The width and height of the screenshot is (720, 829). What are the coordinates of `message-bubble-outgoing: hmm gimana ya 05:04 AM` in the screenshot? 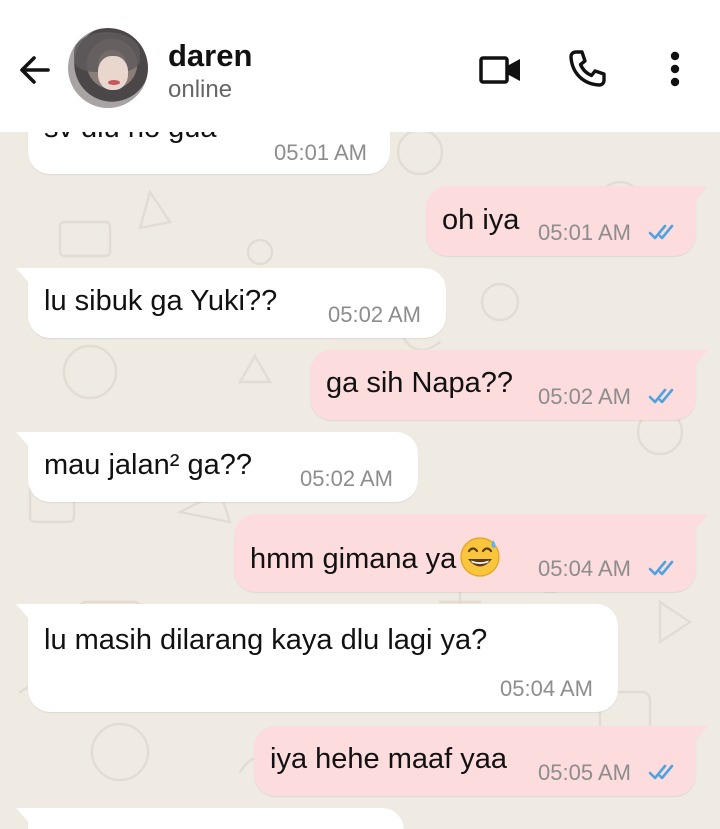 It's located at (471, 553).